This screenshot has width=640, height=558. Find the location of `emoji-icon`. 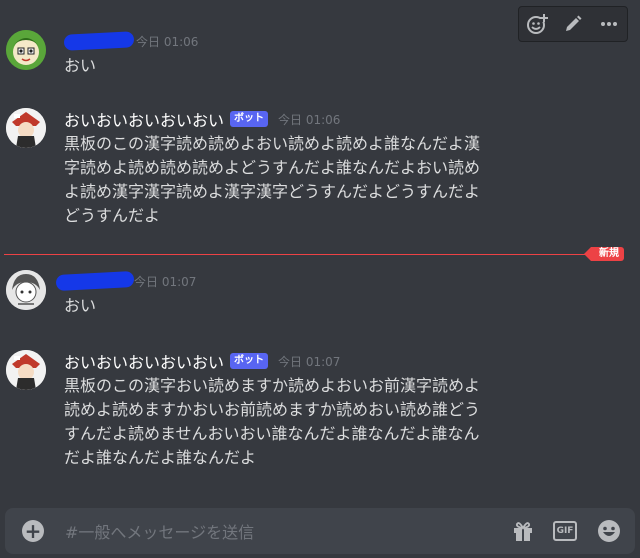

emoji-icon is located at coordinates (609, 531).